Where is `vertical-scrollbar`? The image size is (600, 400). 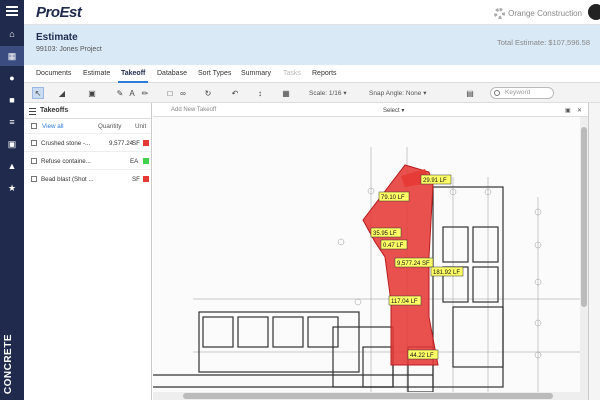
vertical-scrollbar is located at coordinates (584, 258).